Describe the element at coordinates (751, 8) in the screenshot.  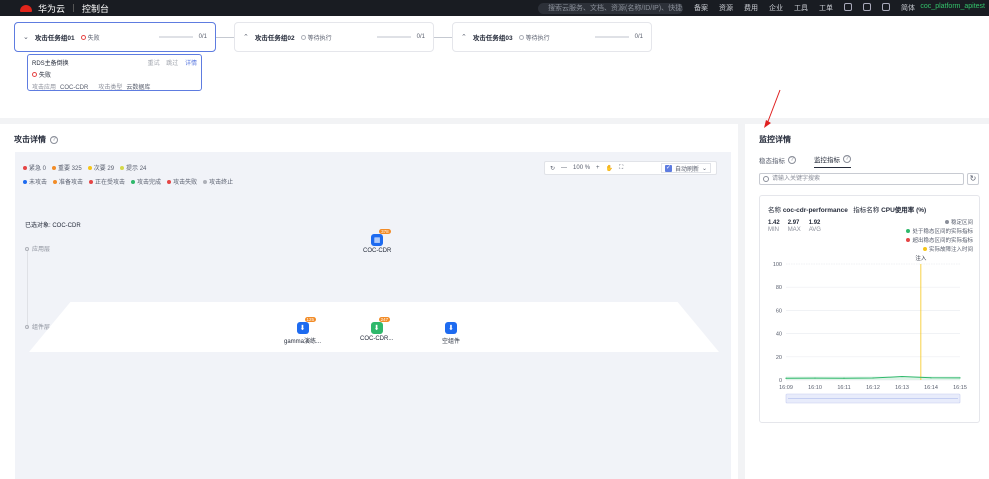
I see `nav-item-billing: 费用` at that location.